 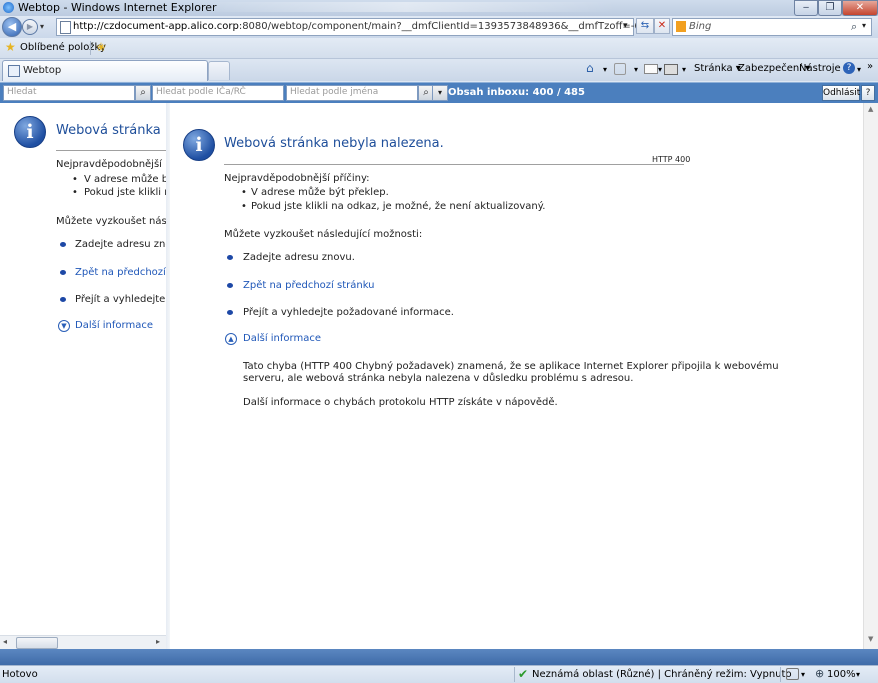 I want to click on inbox-count: Obsah inboxu: 400 / 485, so click(x=516, y=92).